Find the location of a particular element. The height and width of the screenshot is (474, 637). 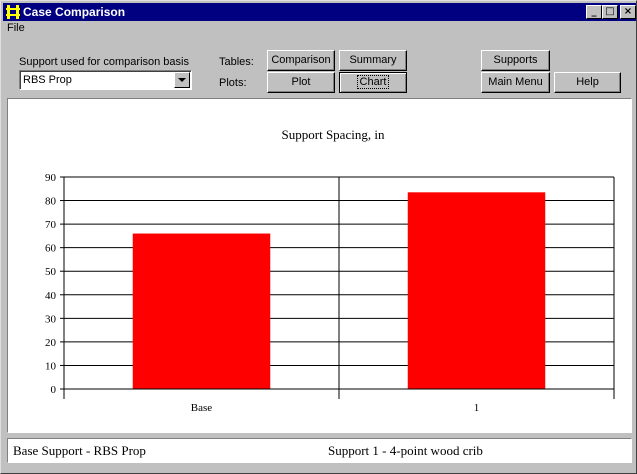

plot-button: Plot is located at coordinates (301, 82).